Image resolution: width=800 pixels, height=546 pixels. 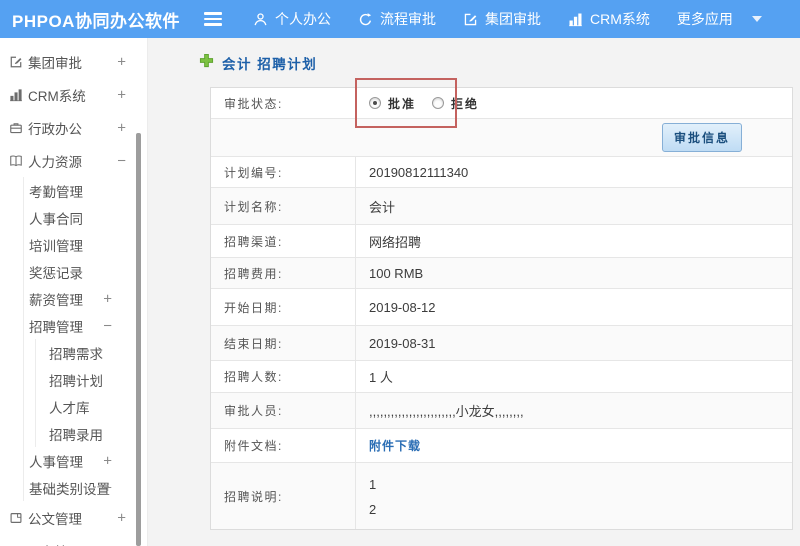 I want to click on edit-icon, so click(x=16, y=62).